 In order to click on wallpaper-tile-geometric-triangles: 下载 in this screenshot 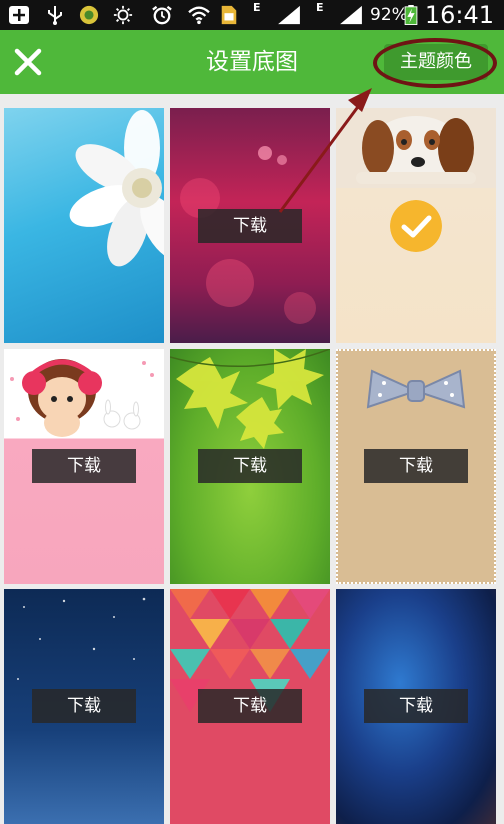, I will do `click(250, 706)`.